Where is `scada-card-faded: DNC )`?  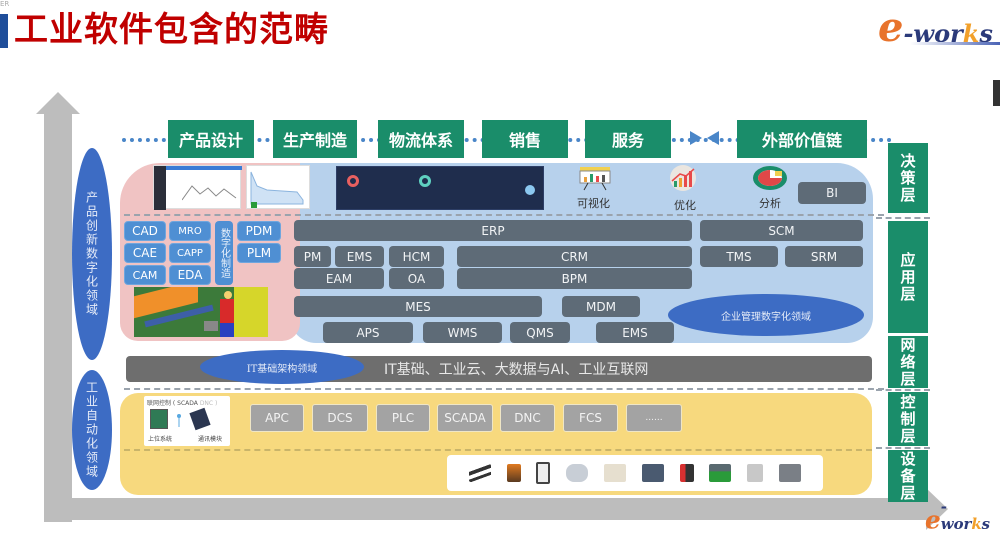
scada-card-faded: DNC ) is located at coordinates (208, 403).